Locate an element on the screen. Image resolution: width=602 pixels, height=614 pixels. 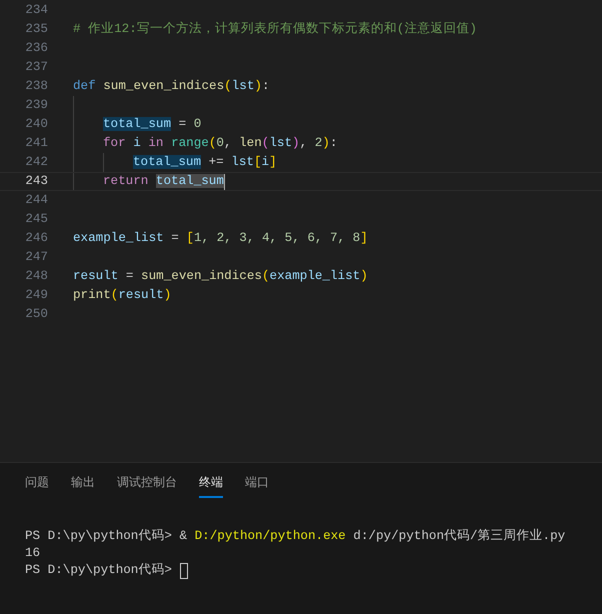
code-line: return total_sum is located at coordinates (163, 181).